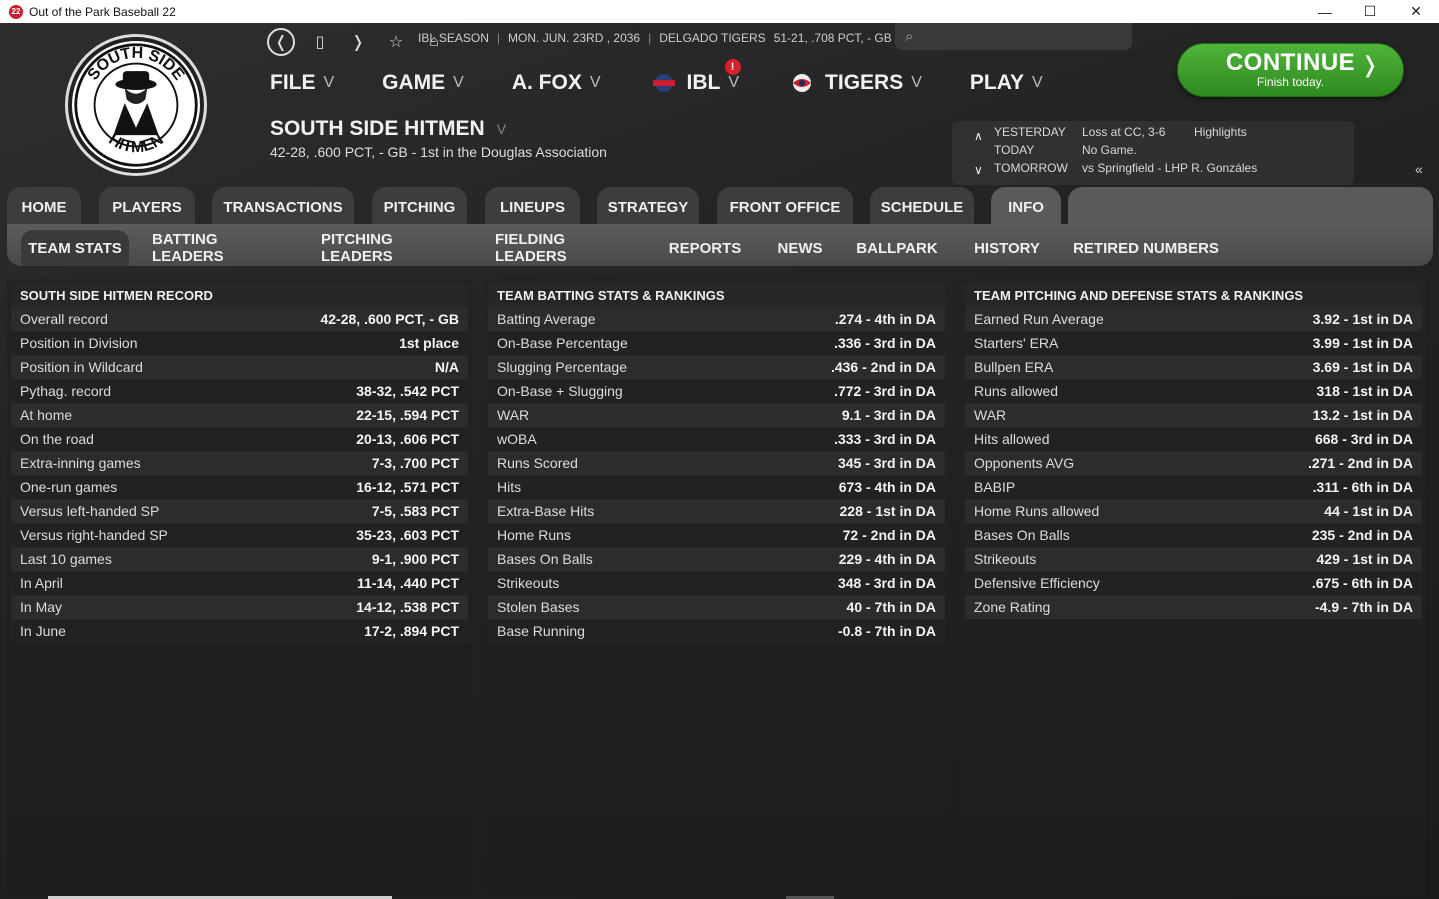  I want to click on continue-button: CONTINUE Finish today. ❭, so click(1290, 70).